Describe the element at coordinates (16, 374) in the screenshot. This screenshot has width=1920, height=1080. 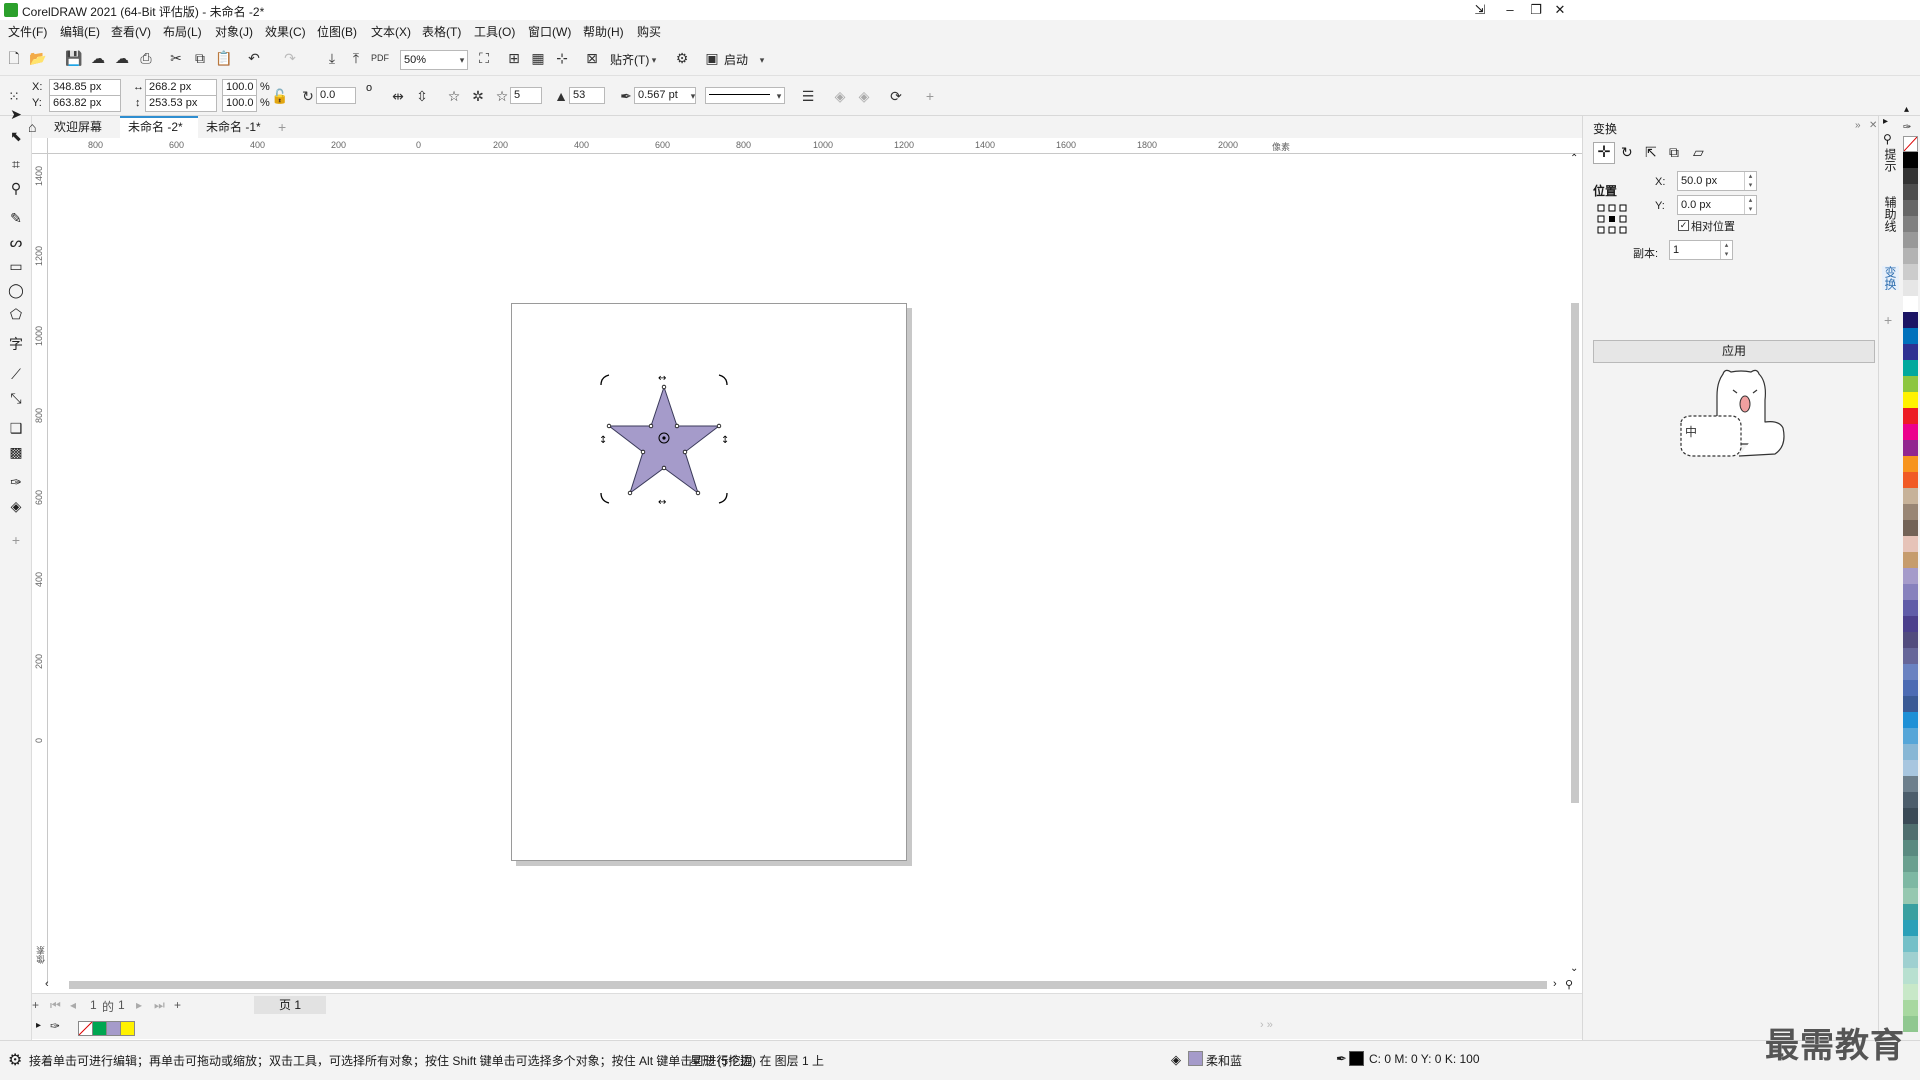
I see `dimension-tool-icon: ⟋` at that location.